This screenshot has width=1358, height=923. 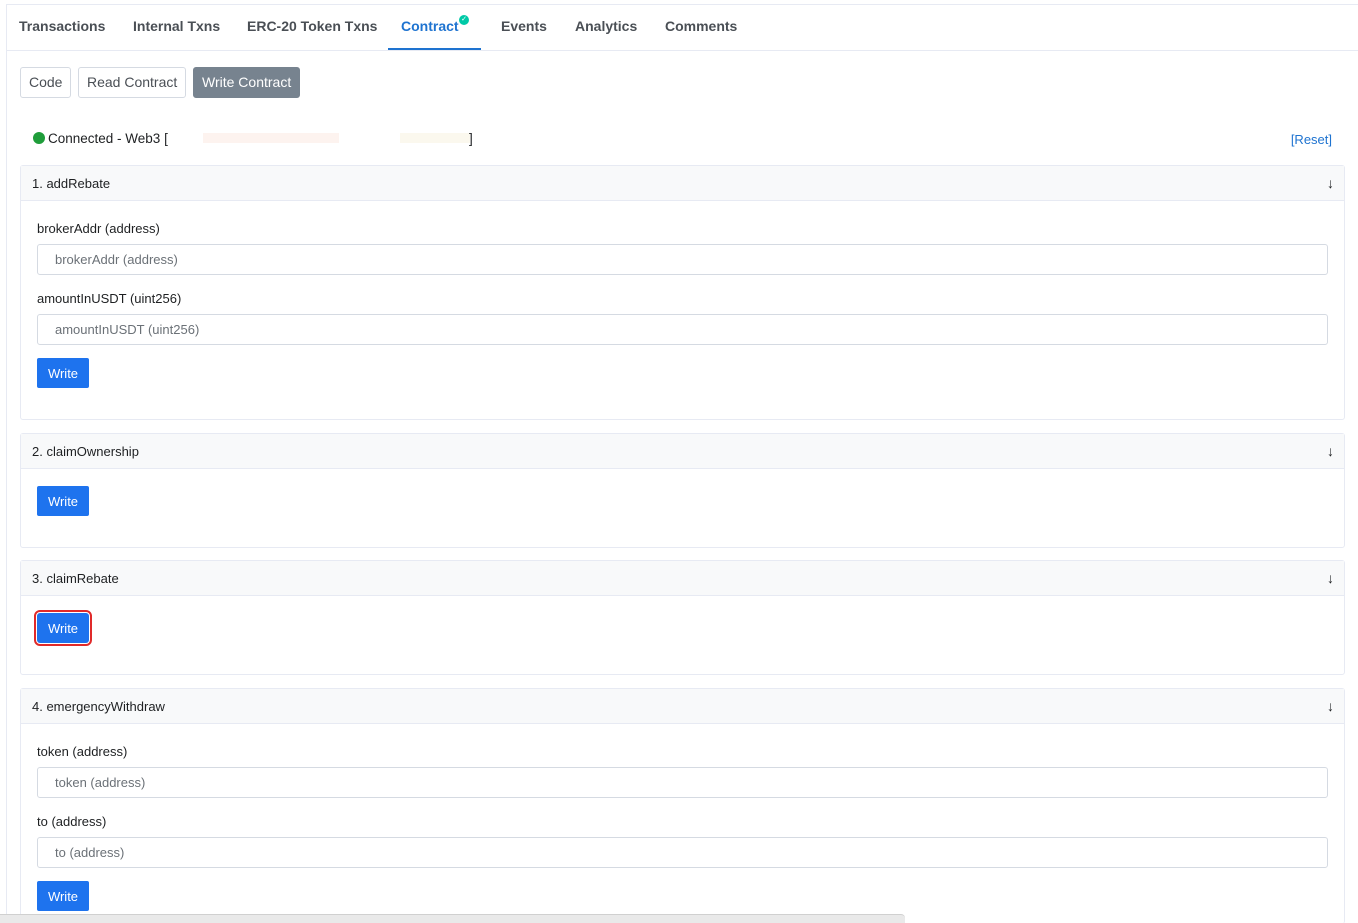 I want to click on token-label: token (address), so click(x=82, y=751).